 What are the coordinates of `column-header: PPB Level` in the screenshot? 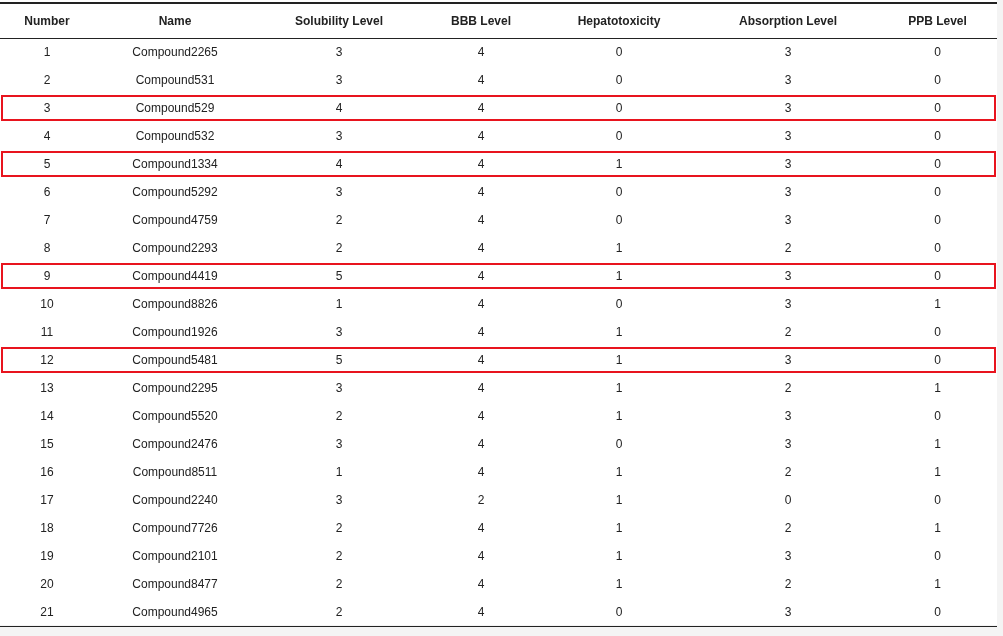 It's located at (937, 20).